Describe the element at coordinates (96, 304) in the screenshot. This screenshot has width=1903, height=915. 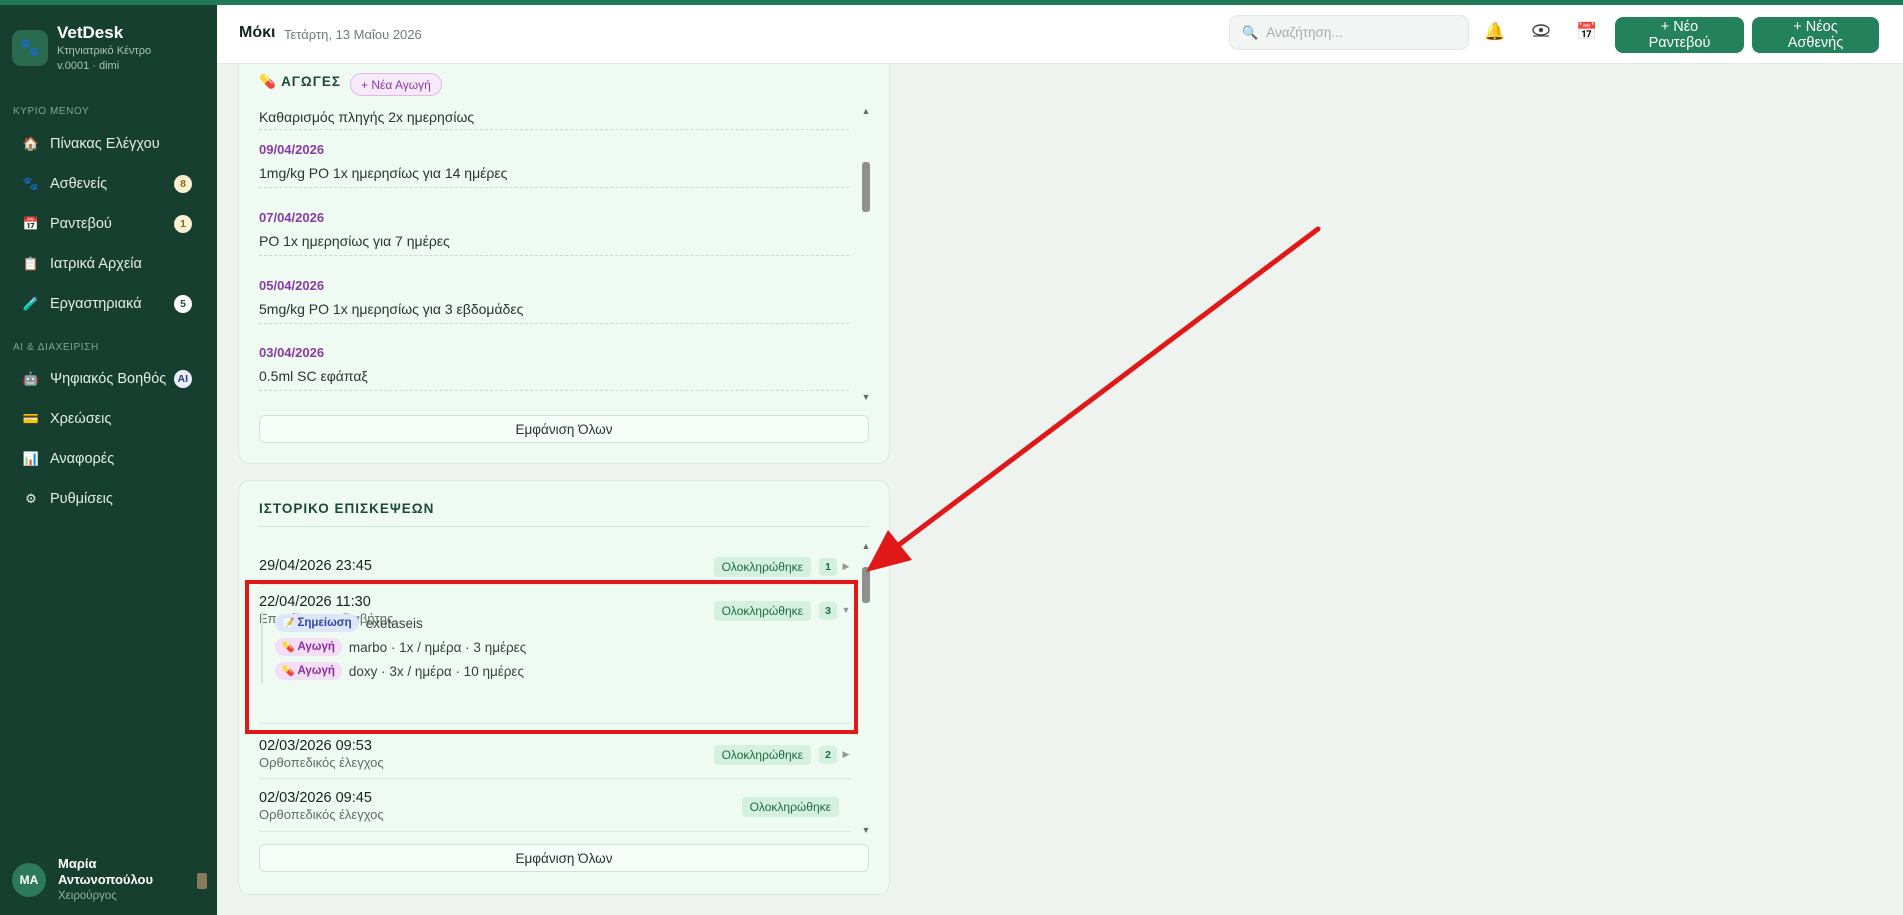
I see `sidebar-item-label: Εργαστηριακά` at that location.